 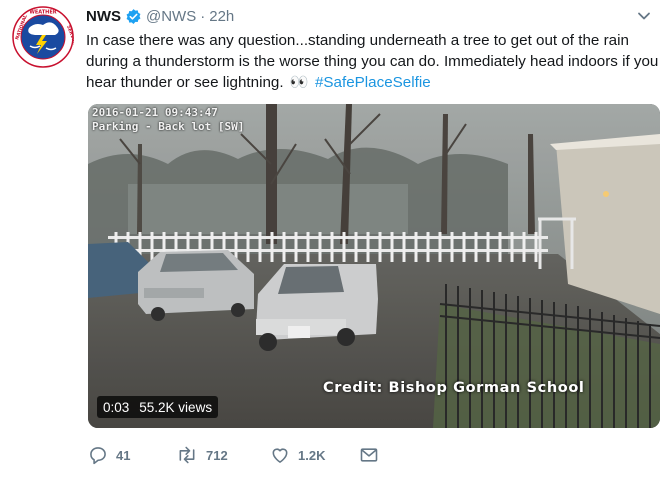 I want to click on author-handle: @NWS, so click(x=171, y=16).